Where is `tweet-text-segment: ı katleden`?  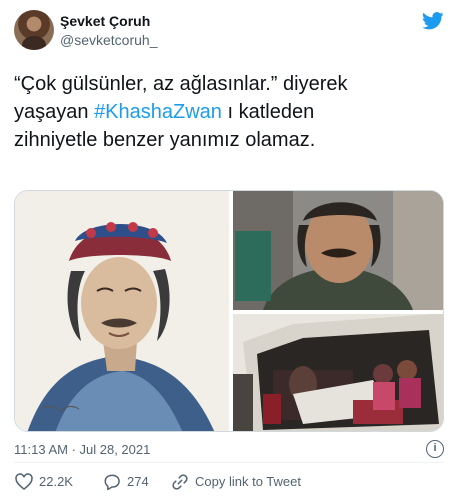 tweet-text-segment: ı katleden is located at coordinates (268, 112).